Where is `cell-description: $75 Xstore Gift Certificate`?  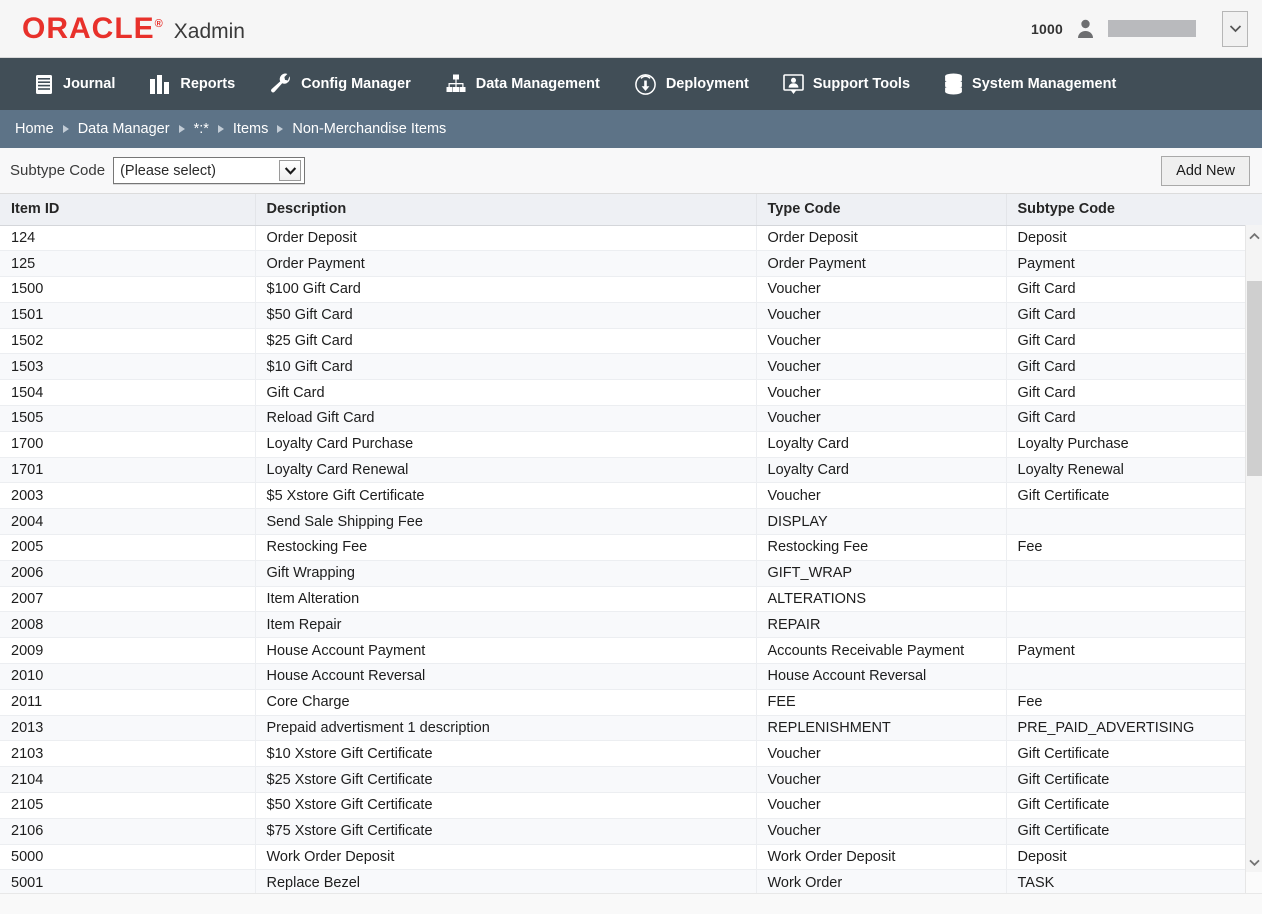
cell-description: $75 Xstore Gift Certificate is located at coordinates (505, 831).